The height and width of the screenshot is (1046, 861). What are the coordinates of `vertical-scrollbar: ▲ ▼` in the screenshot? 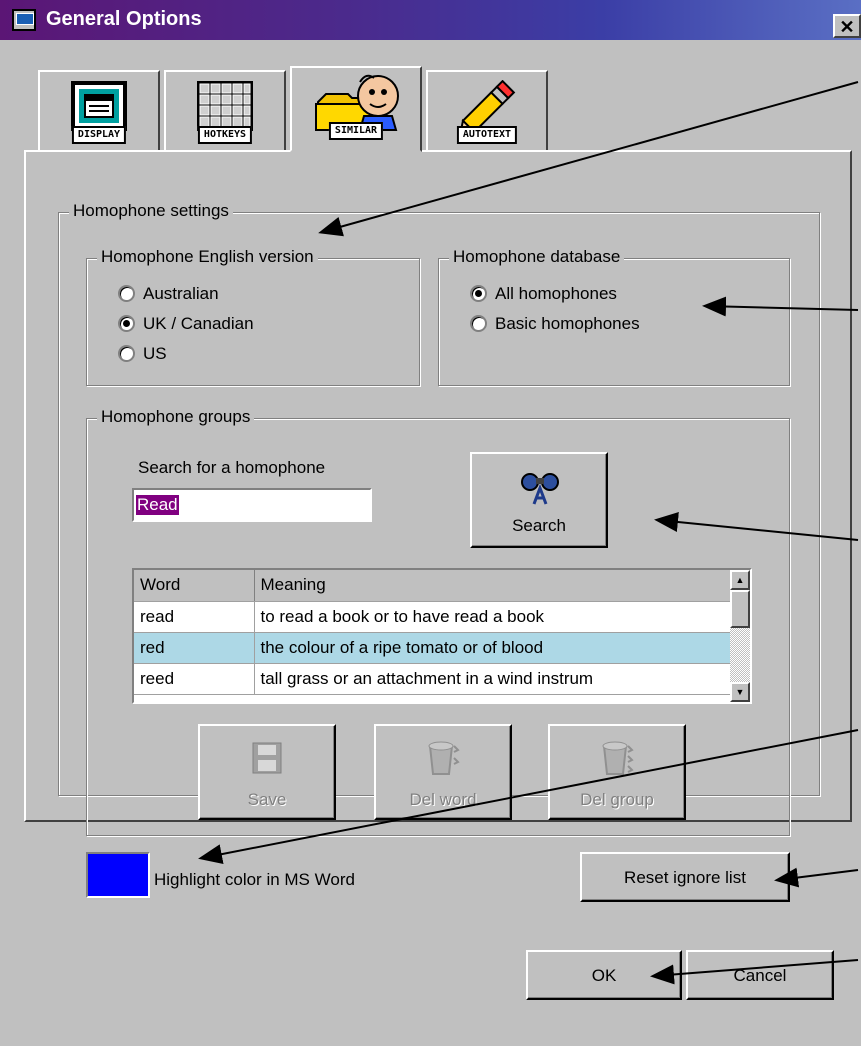 It's located at (740, 636).